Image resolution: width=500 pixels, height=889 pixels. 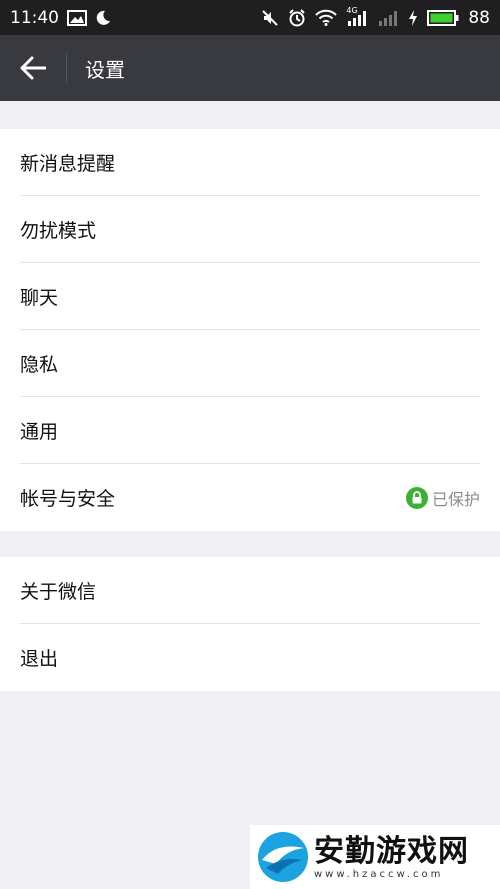 What do you see at coordinates (34, 17) in the screenshot?
I see `time: 11:40` at bounding box center [34, 17].